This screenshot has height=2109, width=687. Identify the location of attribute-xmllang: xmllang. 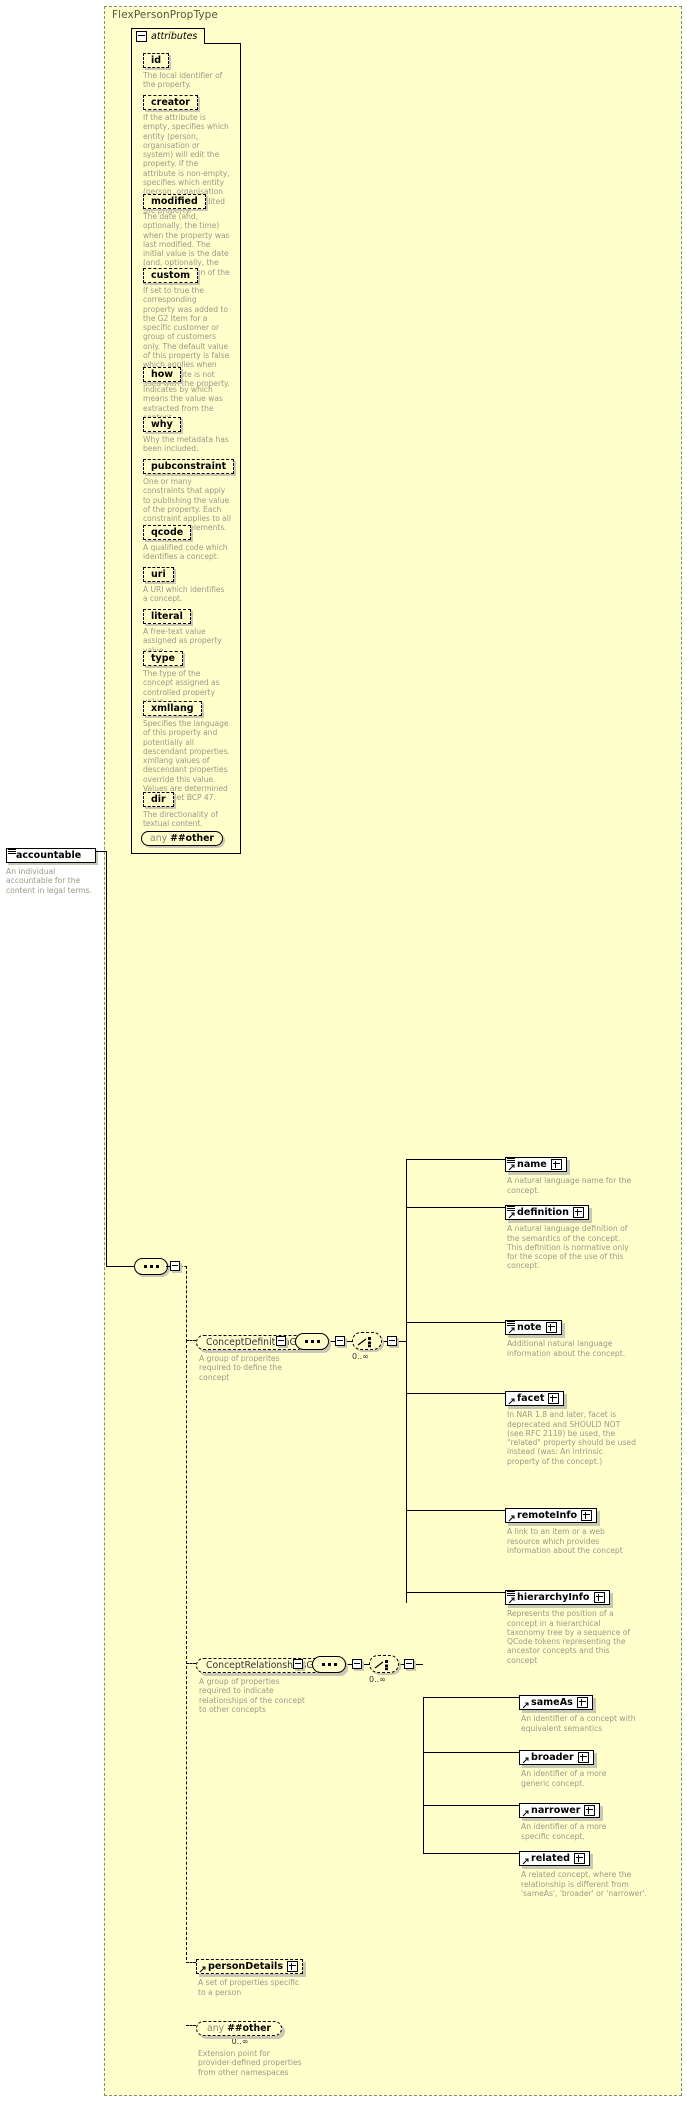
(172, 708).